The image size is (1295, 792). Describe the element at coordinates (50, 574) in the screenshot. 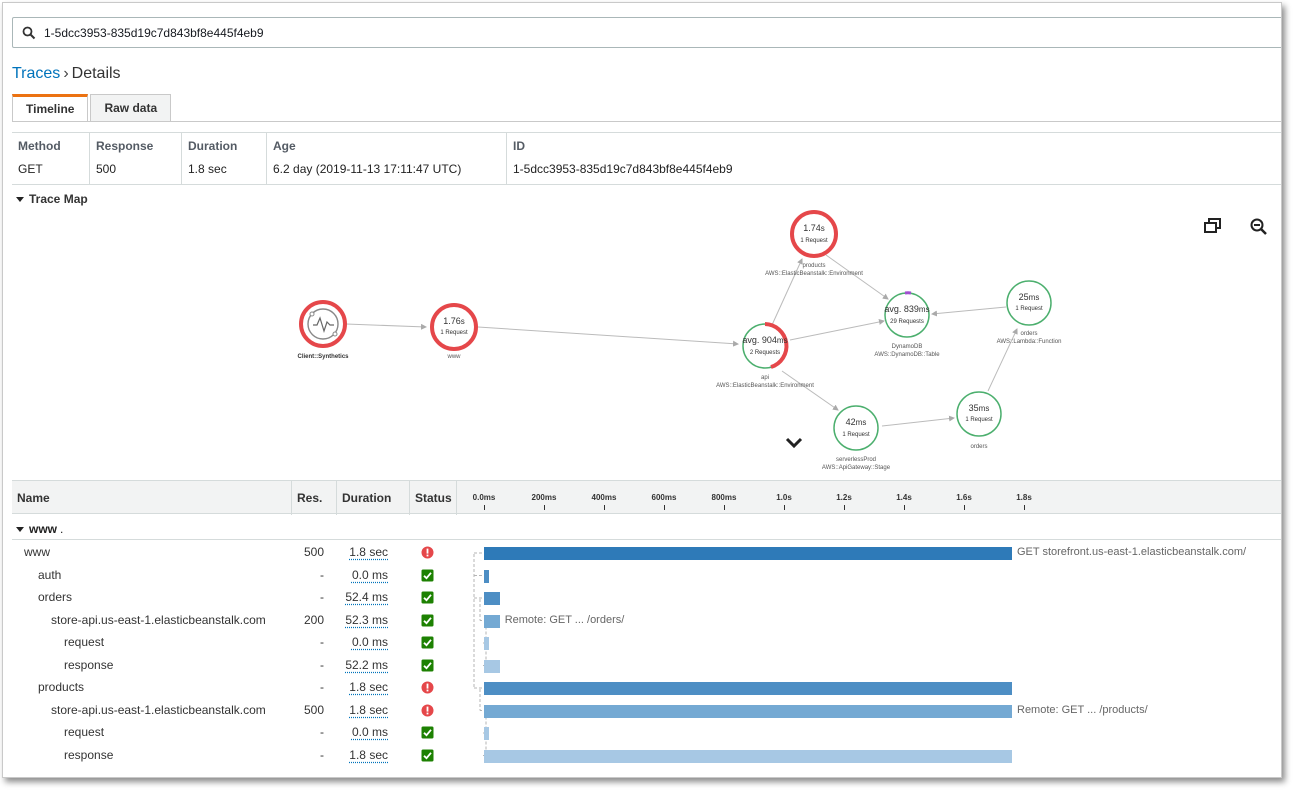

I see `segment-name: auth` at that location.